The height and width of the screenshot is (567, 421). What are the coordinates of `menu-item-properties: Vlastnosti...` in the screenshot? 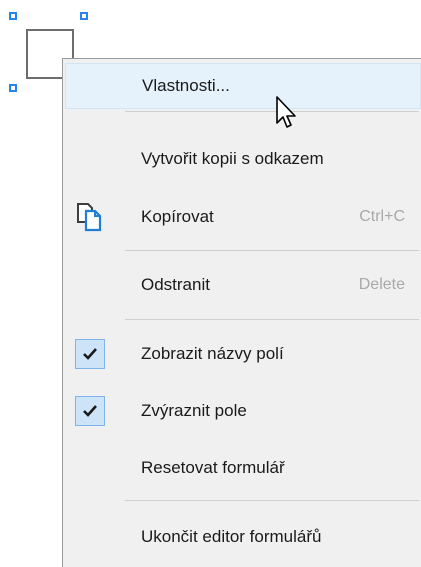 It's located at (243, 86).